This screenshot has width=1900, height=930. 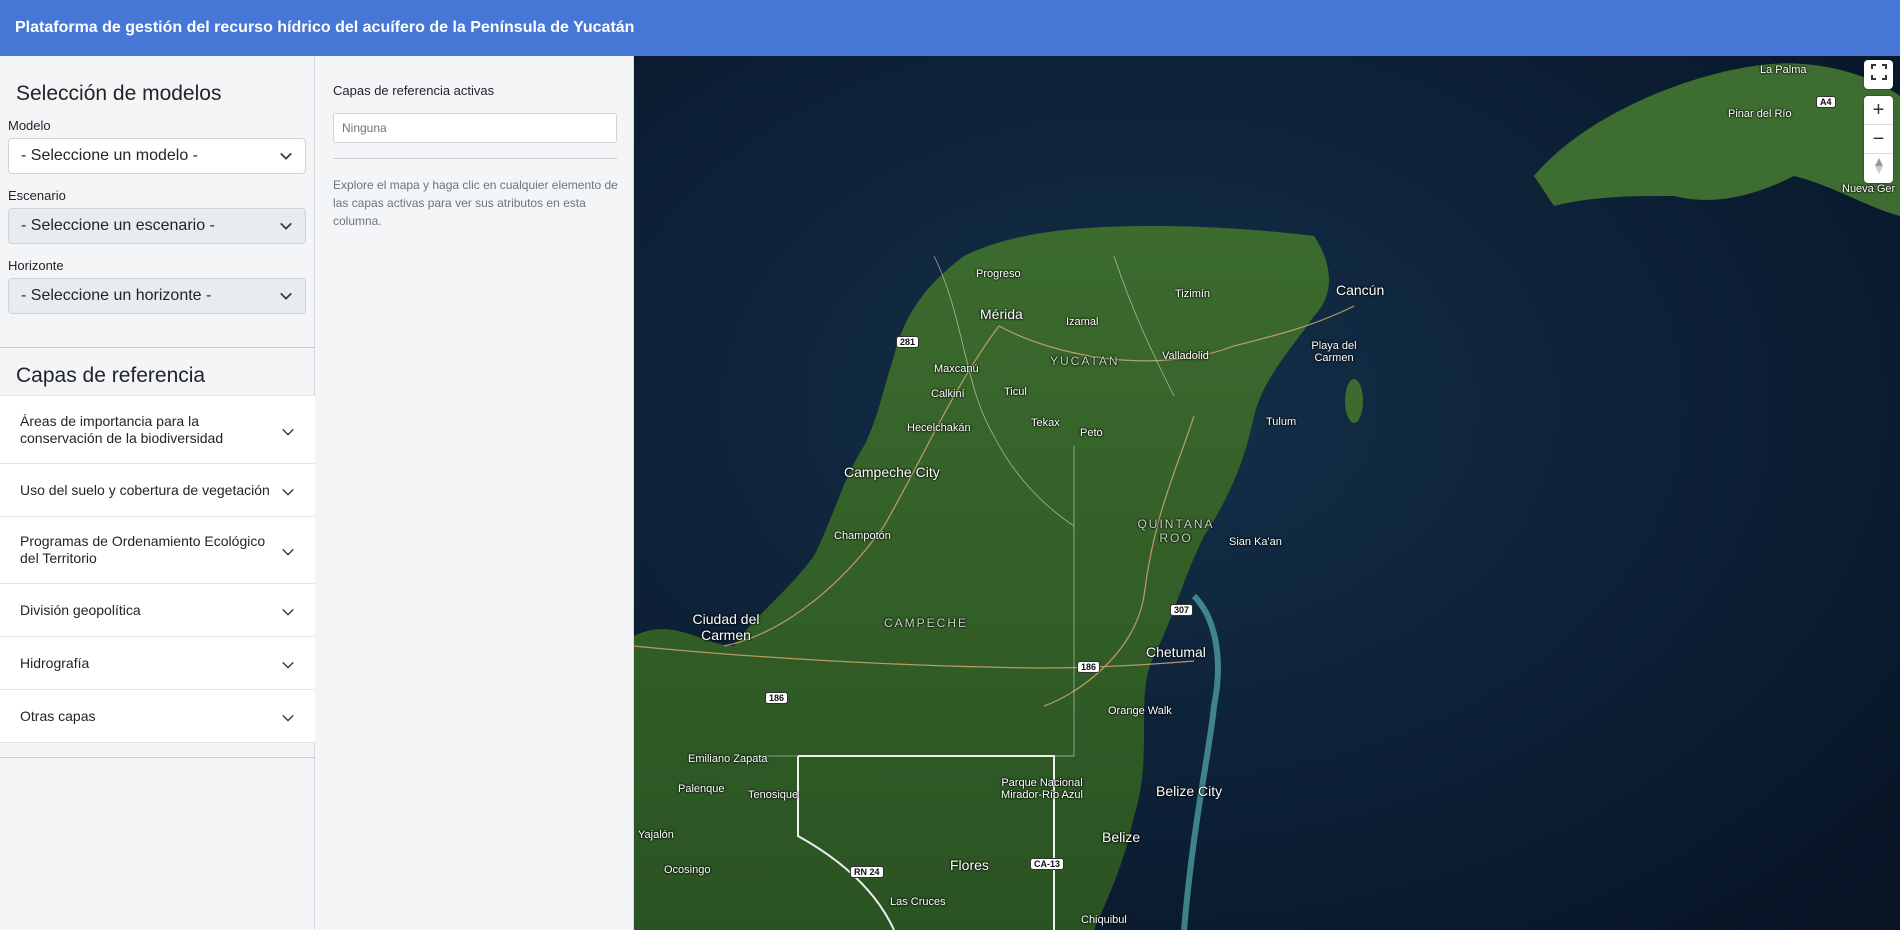 What do you see at coordinates (1047, 864) in the screenshot?
I see `road-shield: CA-13` at bounding box center [1047, 864].